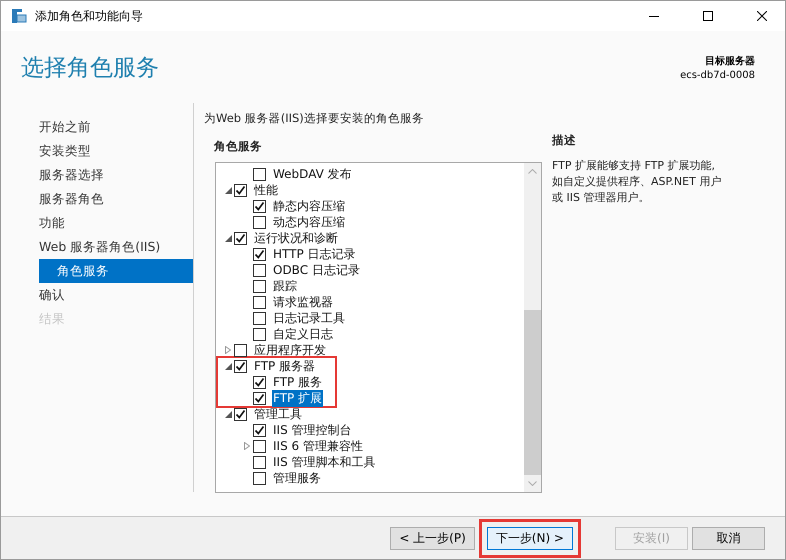  I want to click on target-server-name: ecs-db7d-0008, so click(717, 75).